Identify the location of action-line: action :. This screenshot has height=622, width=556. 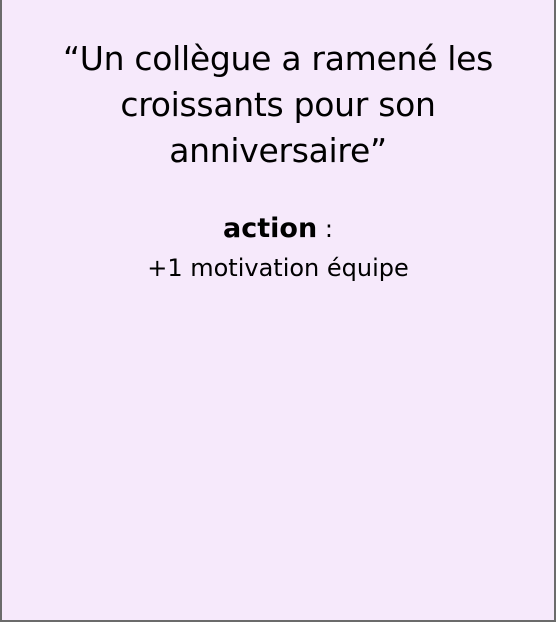
(278, 229).